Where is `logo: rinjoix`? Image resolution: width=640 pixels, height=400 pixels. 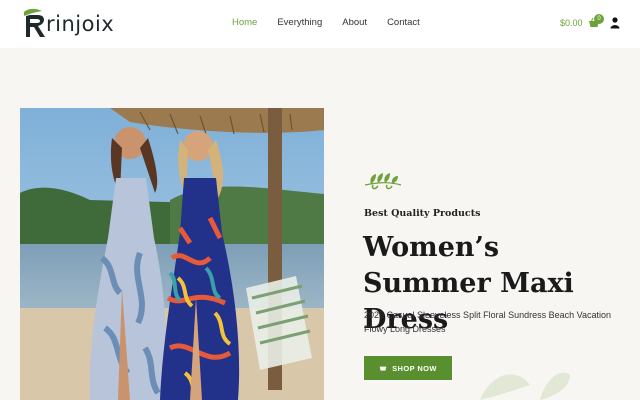 logo: rinjoix is located at coordinates (68, 23).